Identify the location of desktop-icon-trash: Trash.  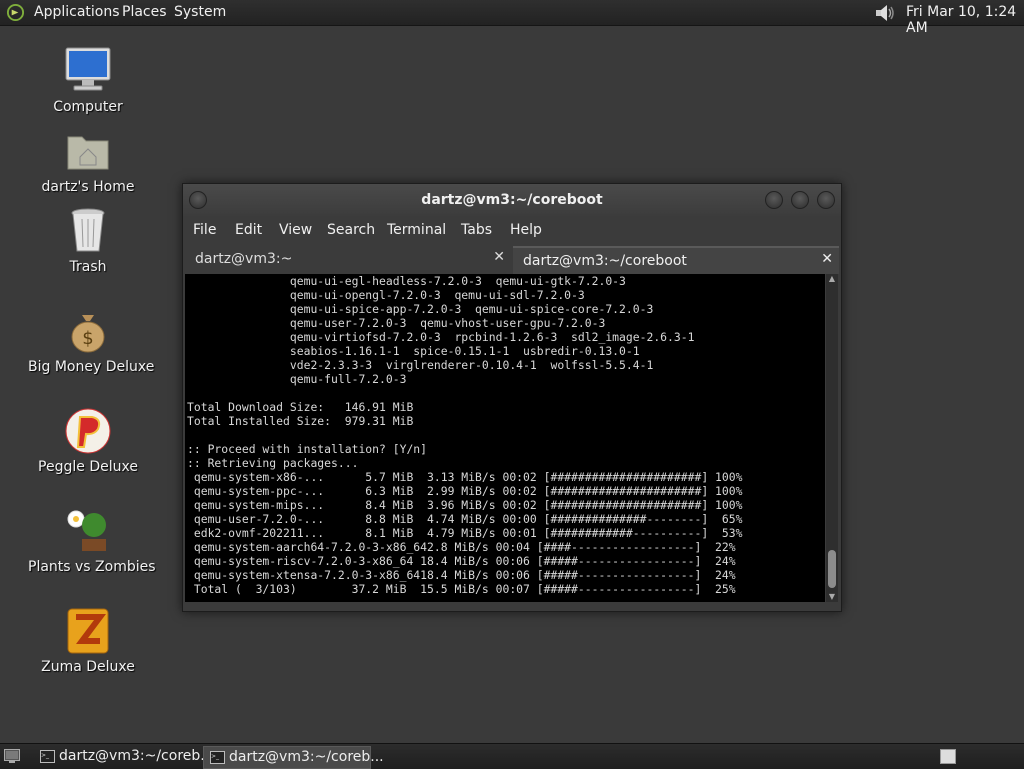
(88, 240).